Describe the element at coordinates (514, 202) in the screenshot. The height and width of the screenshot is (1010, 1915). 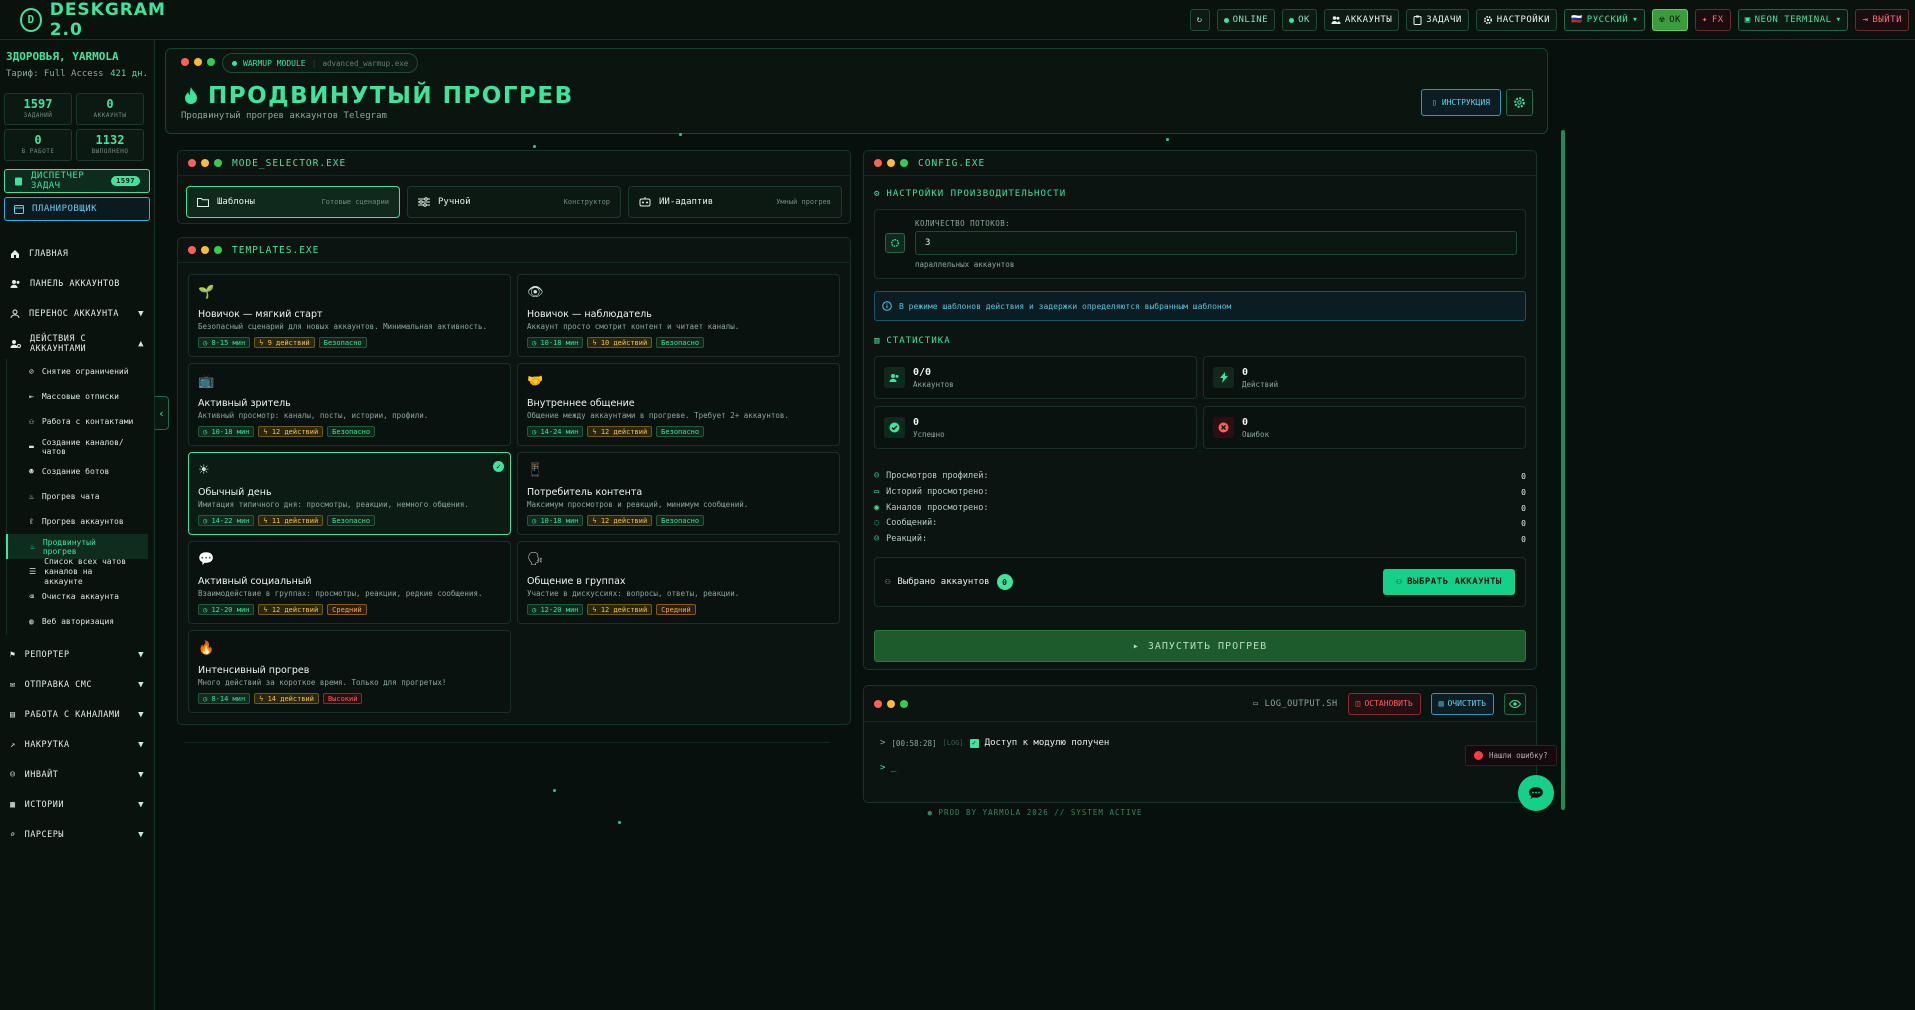
I see `mode-manual-button: Ручной Конструктор` at that location.